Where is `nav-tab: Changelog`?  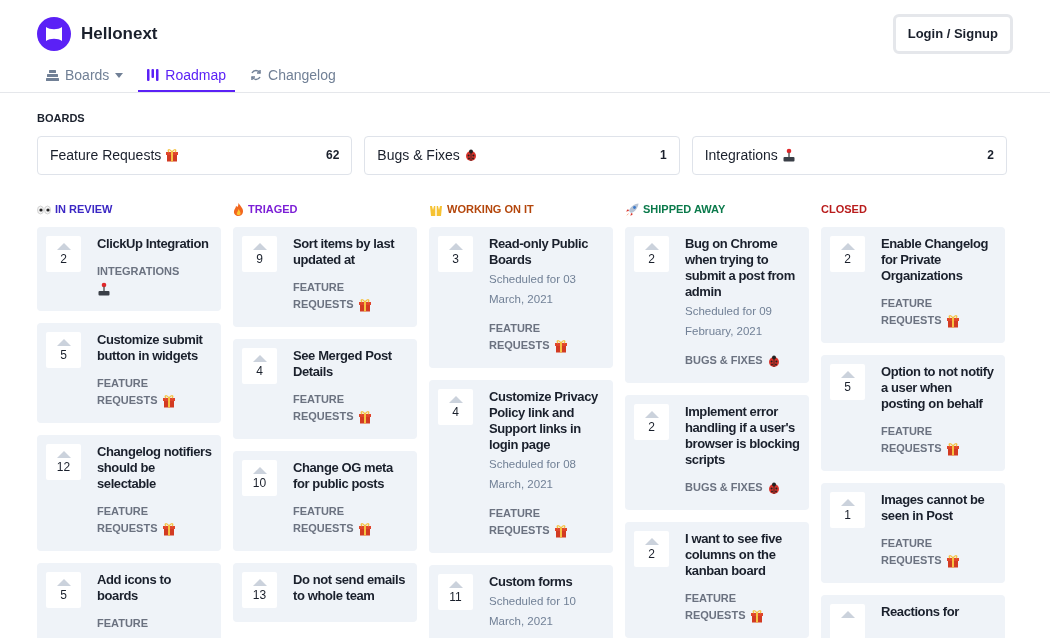
nav-tab: Changelog is located at coordinates (293, 76).